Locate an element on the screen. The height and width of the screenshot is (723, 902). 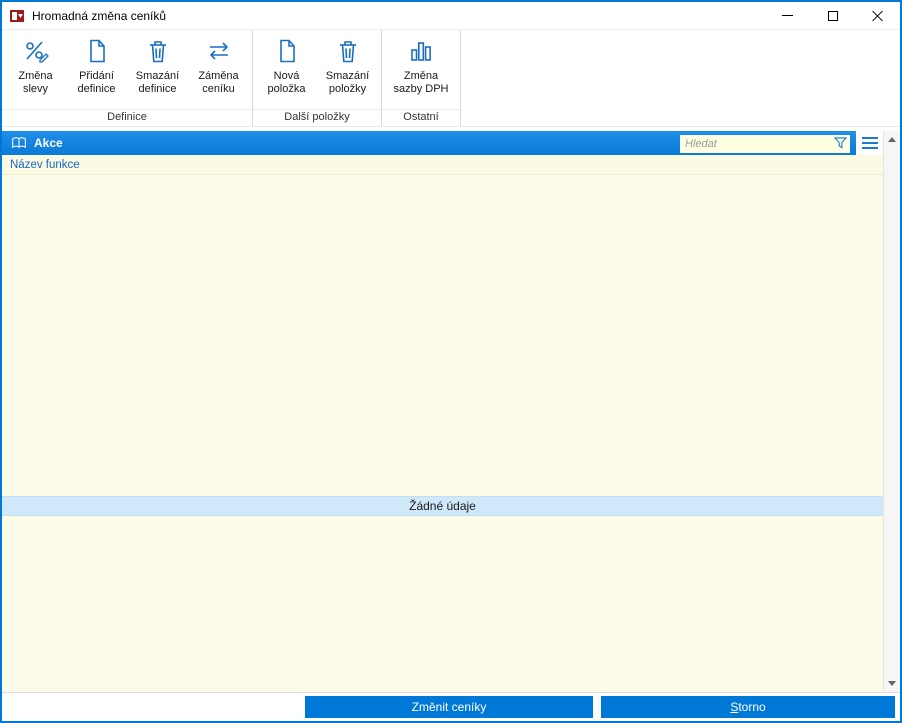
scroll-up-button is located at coordinates (892, 139).